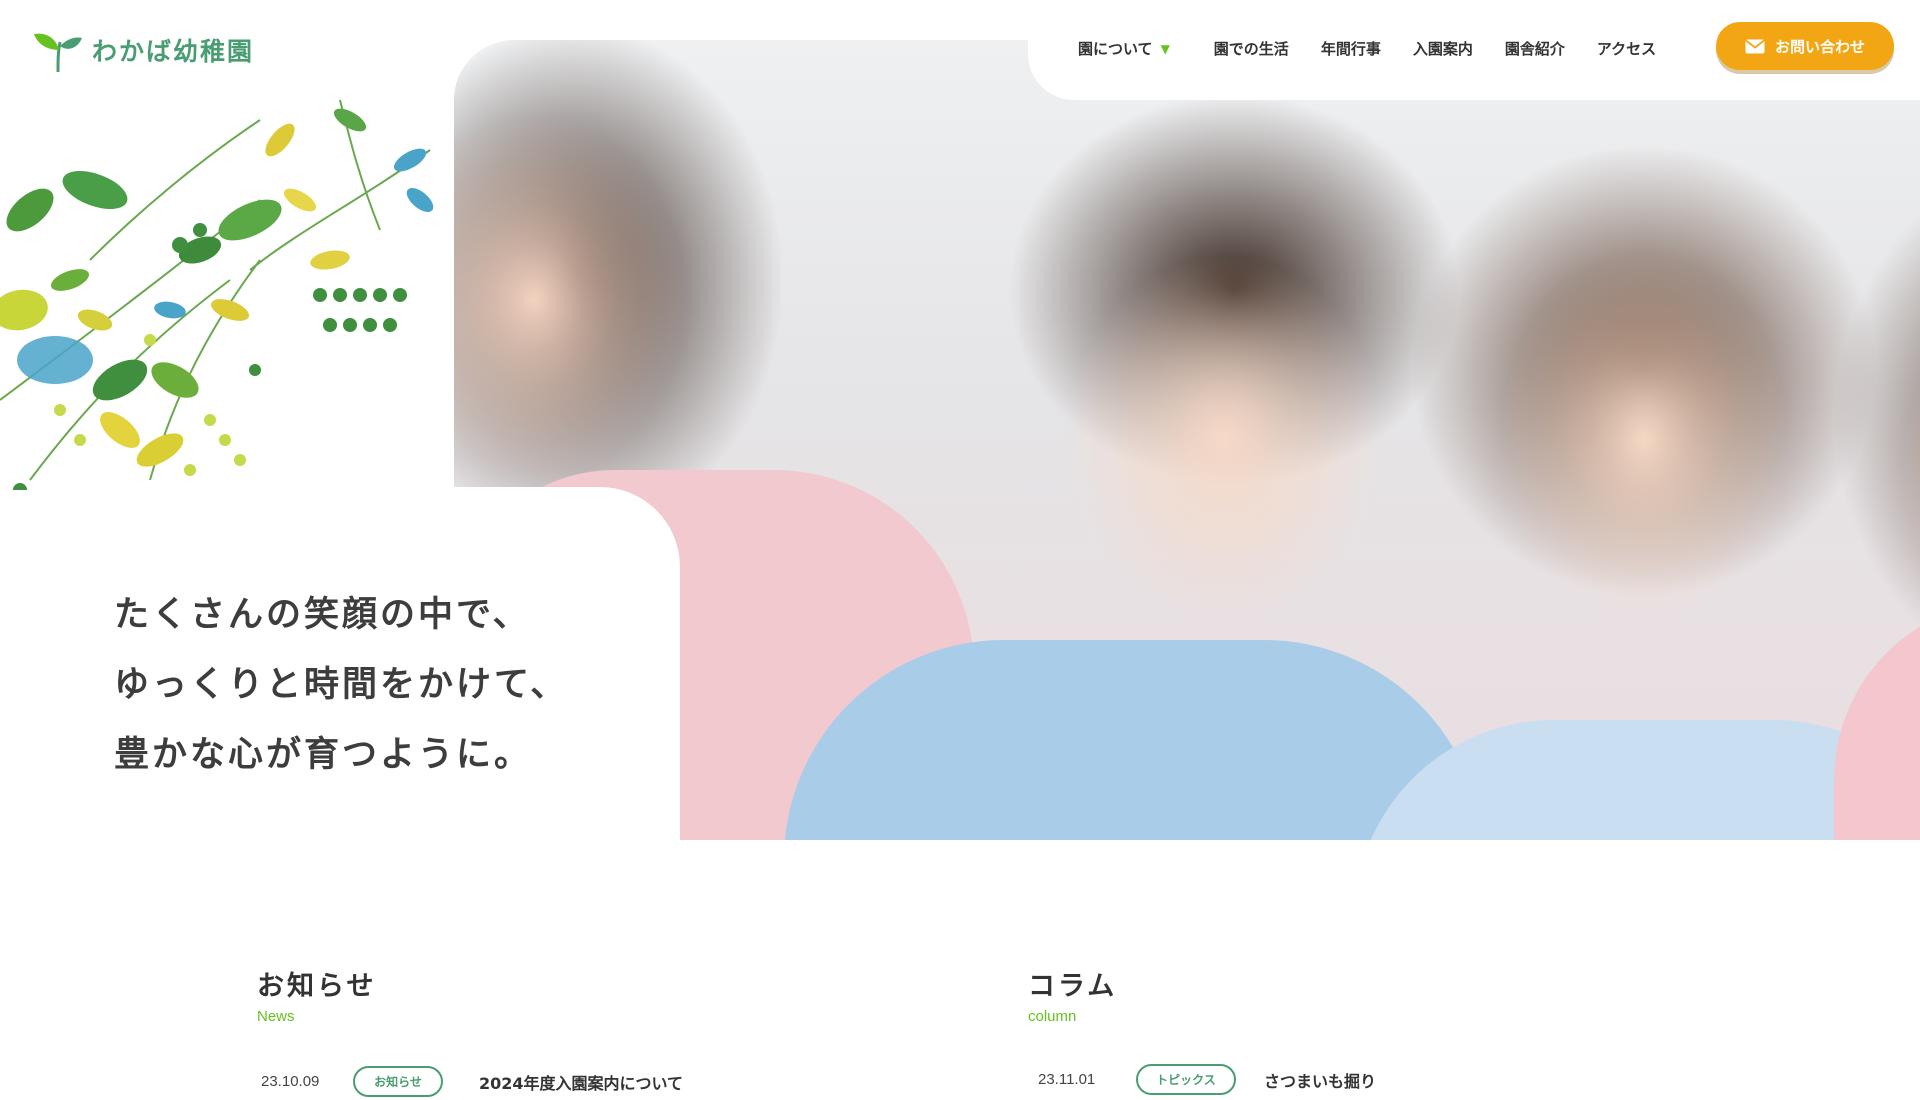  I want to click on nav-item-facilities: 園舎紹介, so click(1535, 48).